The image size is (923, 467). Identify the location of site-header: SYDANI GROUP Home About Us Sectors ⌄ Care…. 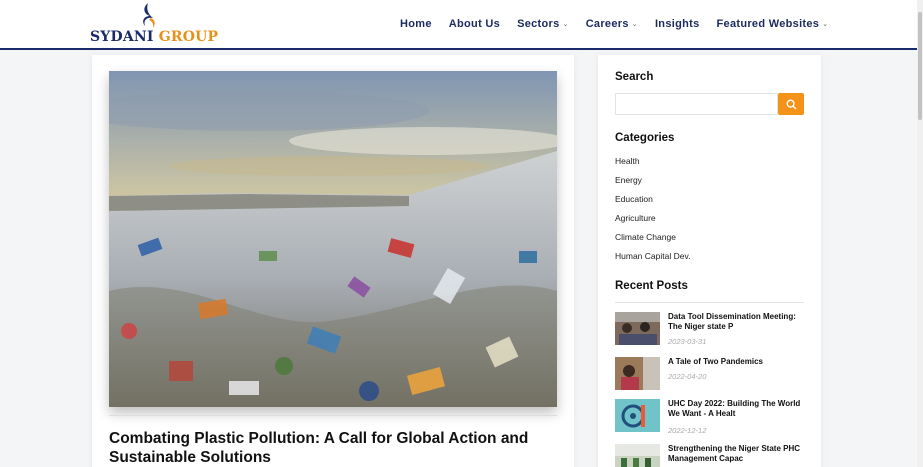
(461, 25).